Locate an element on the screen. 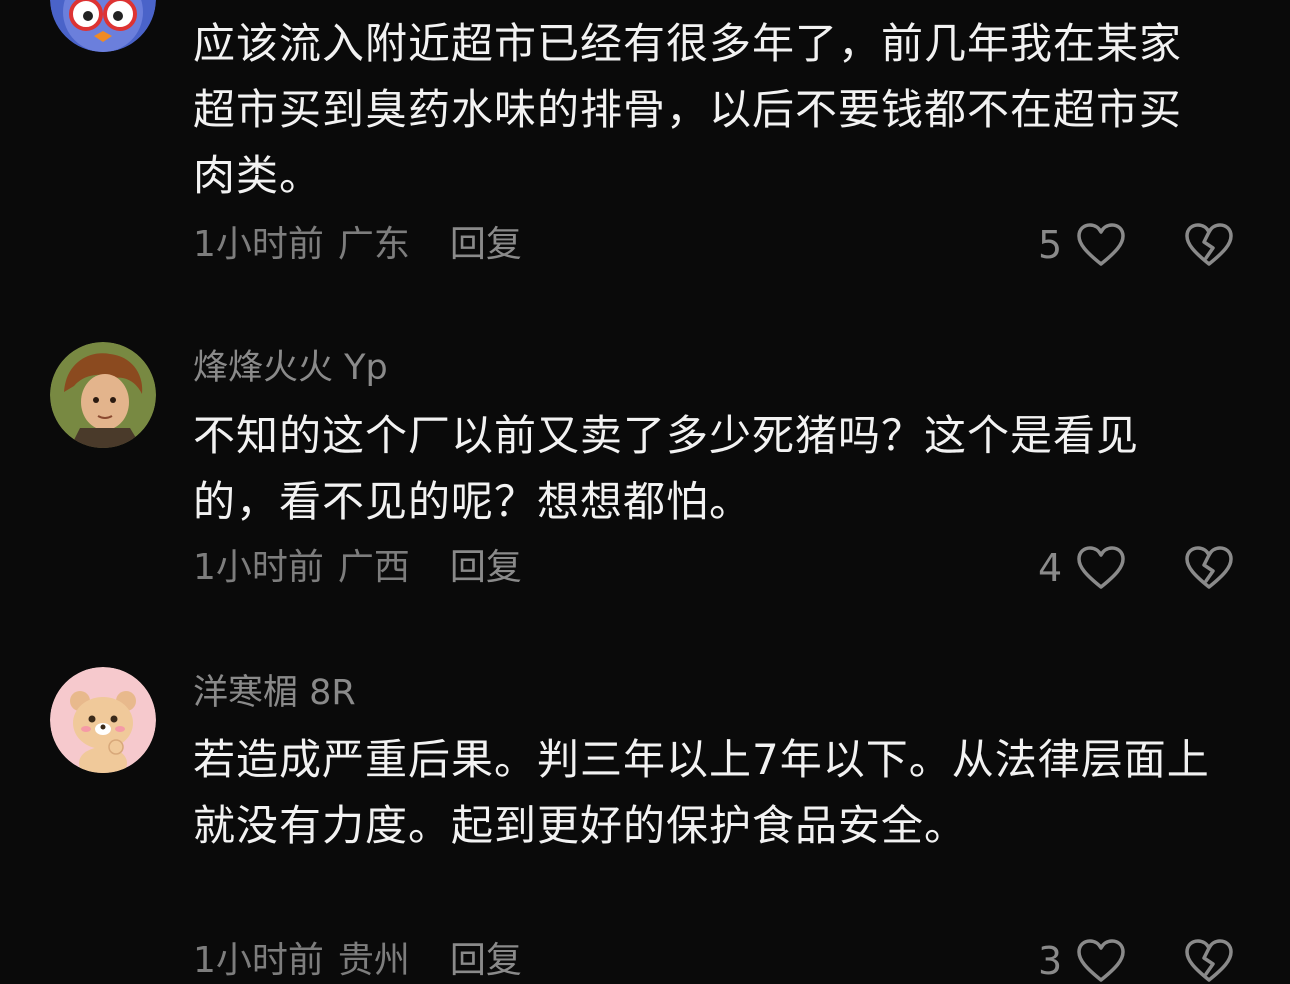  comment-meta: 1小时前 贵州 回复 is located at coordinates (357, 961).